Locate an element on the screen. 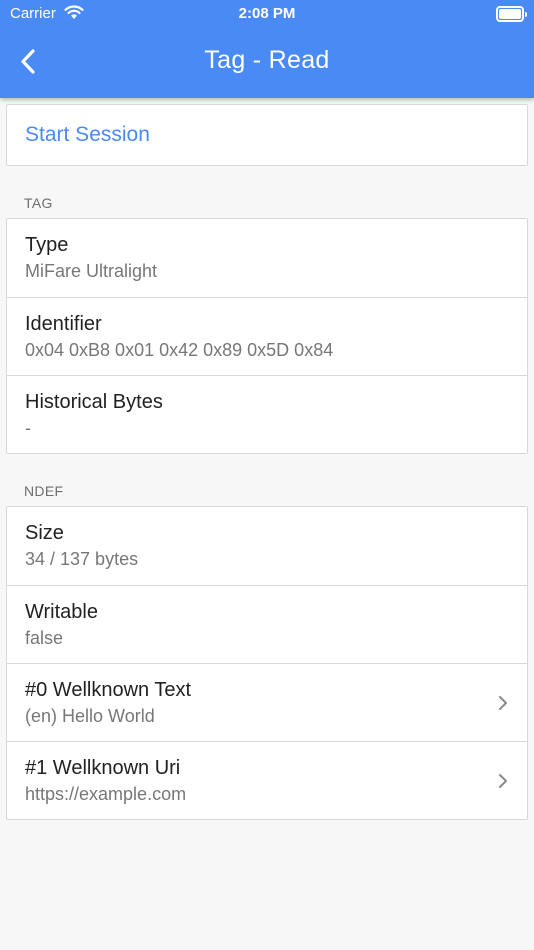 This screenshot has height=950, width=534. section-header-tag: TAG is located at coordinates (38, 203).